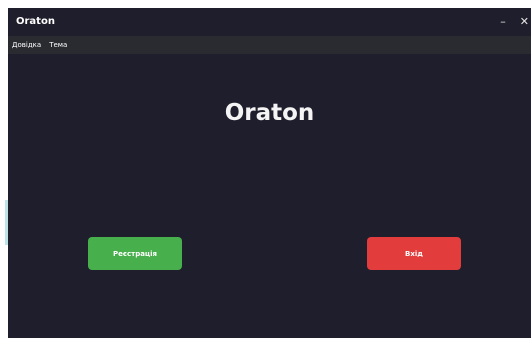 The image size is (531, 338). What do you see at coordinates (414, 253) in the screenshot?
I see `login-button: Вхід` at bounding box center [414, 253].